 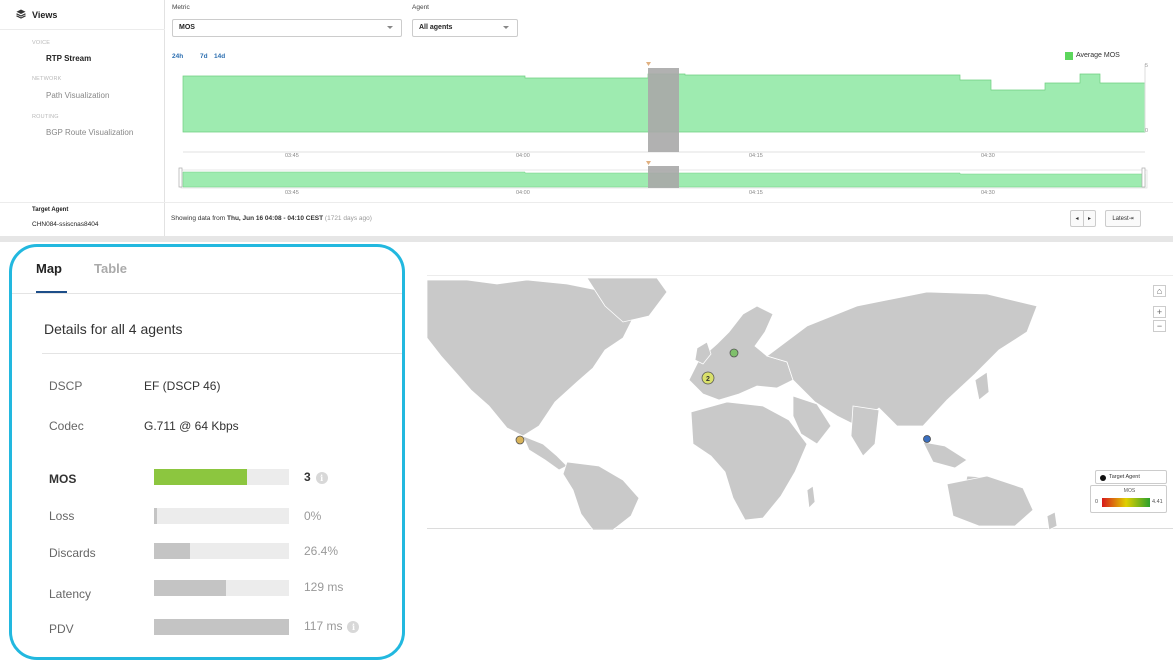 I want to click on metric-latency-value: 129 ms, so click(x=324, y=587).